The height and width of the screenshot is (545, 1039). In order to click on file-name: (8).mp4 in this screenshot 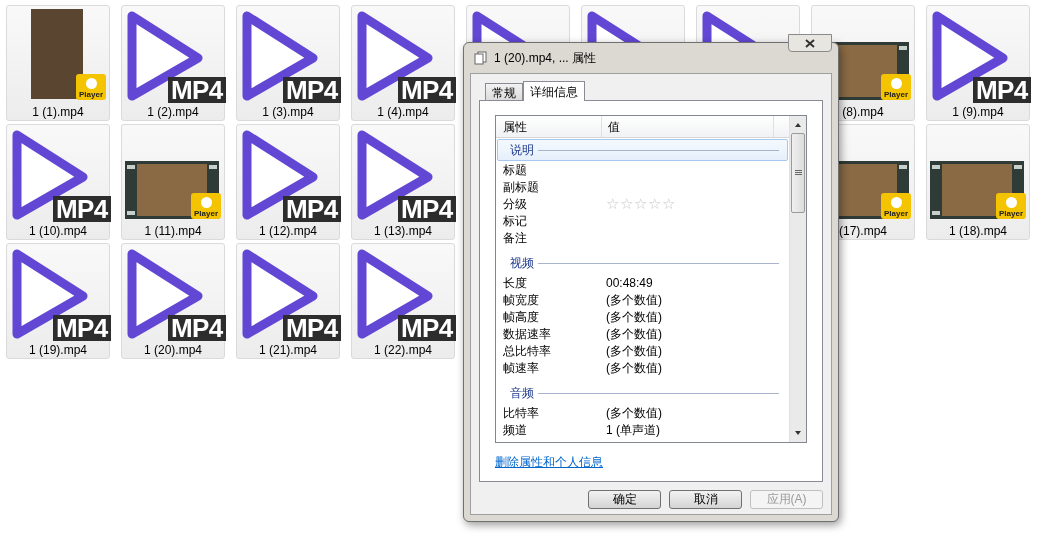, I will do `click(863, 112)`.